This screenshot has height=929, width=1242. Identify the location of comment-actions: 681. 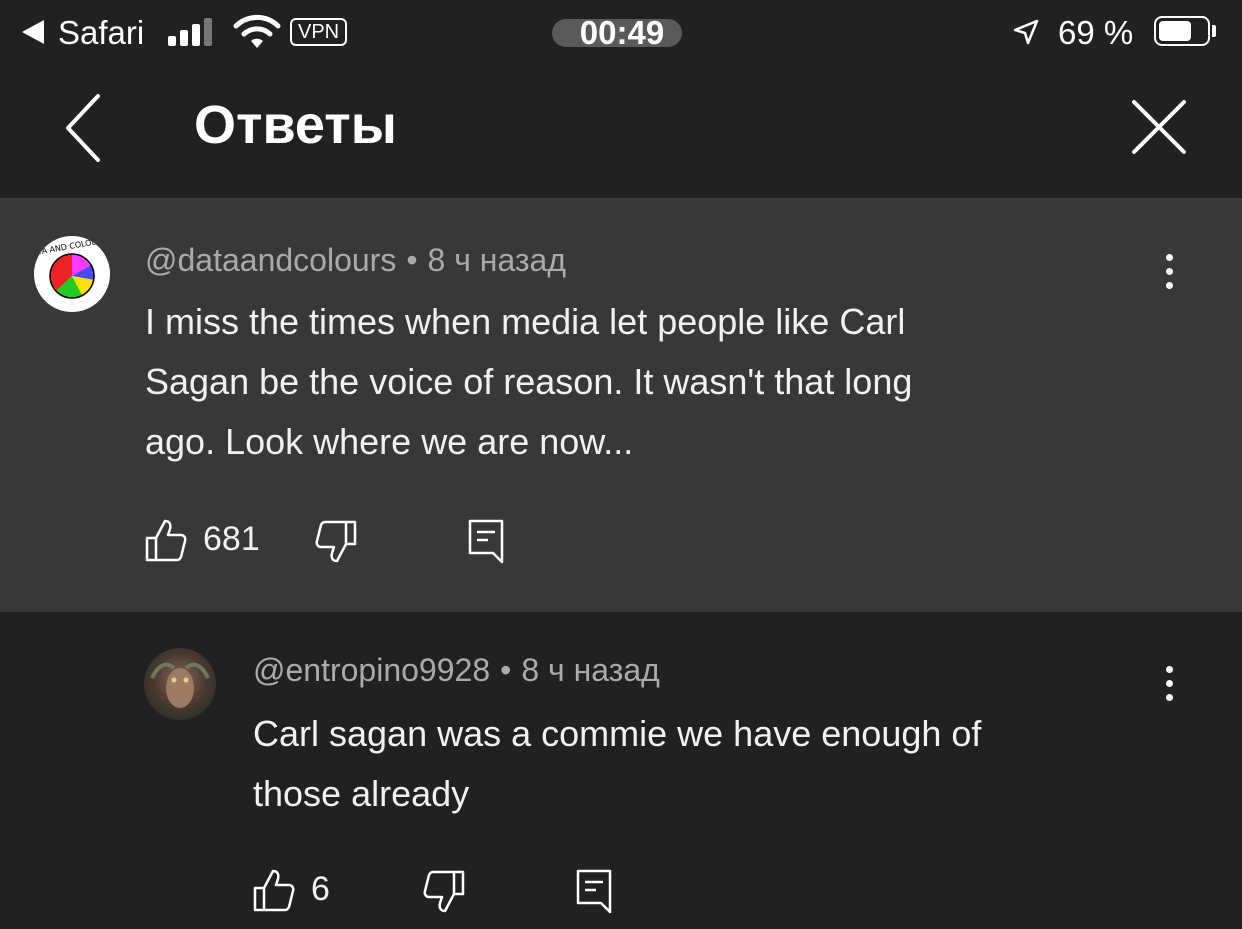
(345, 539).